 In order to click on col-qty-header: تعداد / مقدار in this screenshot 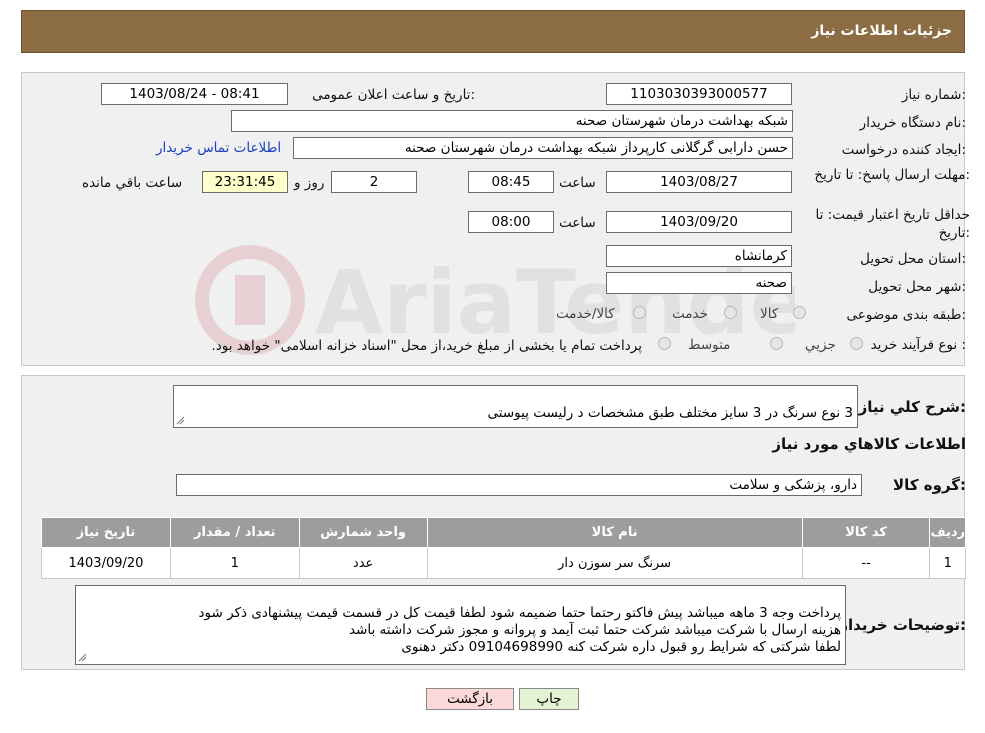, I will do `click(234, 532)`.